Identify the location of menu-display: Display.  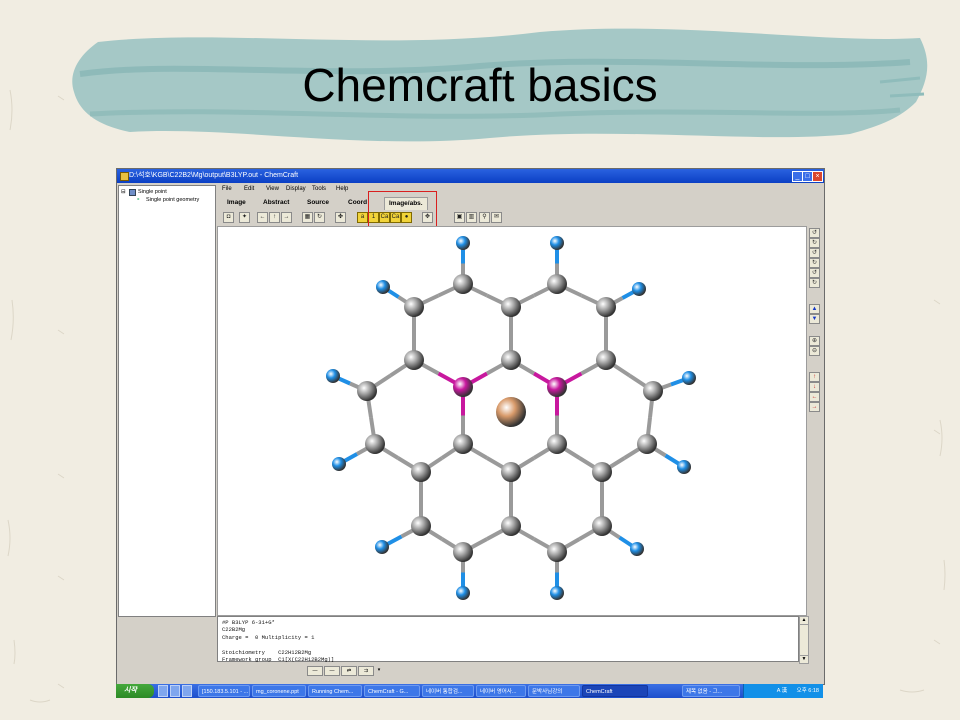
(296, 189).